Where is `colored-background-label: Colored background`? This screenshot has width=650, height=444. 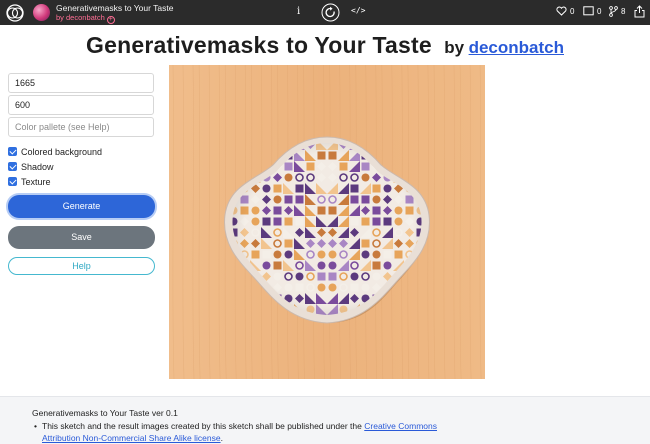
colored-background-label: Colored background is located at coordinates (62, 151).